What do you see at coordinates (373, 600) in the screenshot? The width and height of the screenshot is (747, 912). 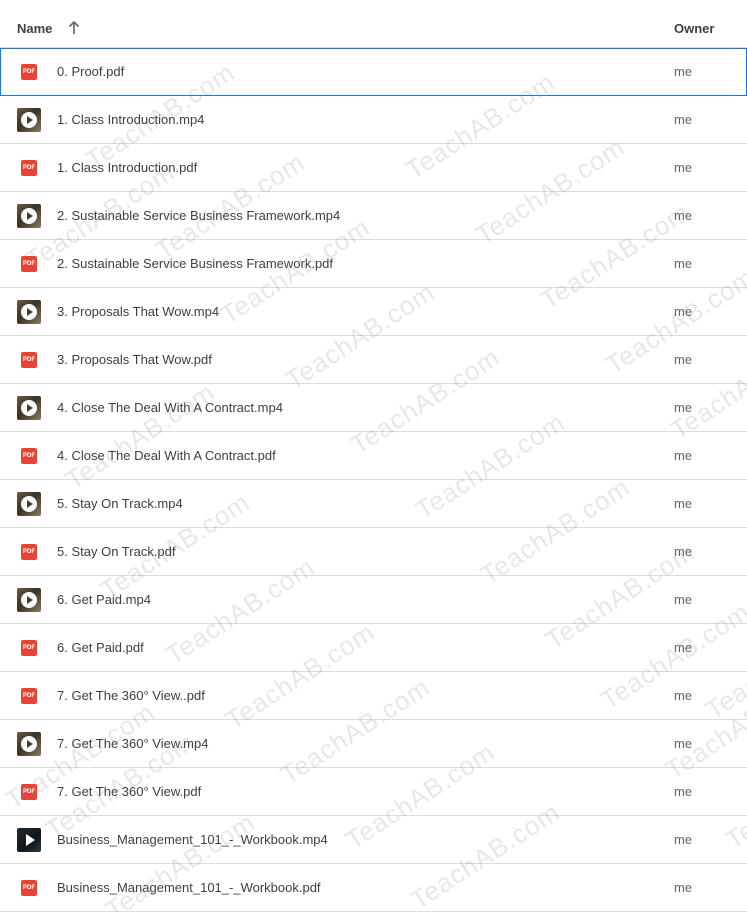 I see `file-row: 6. Get Paid.mp4 me` at bounding box center [373, 600].